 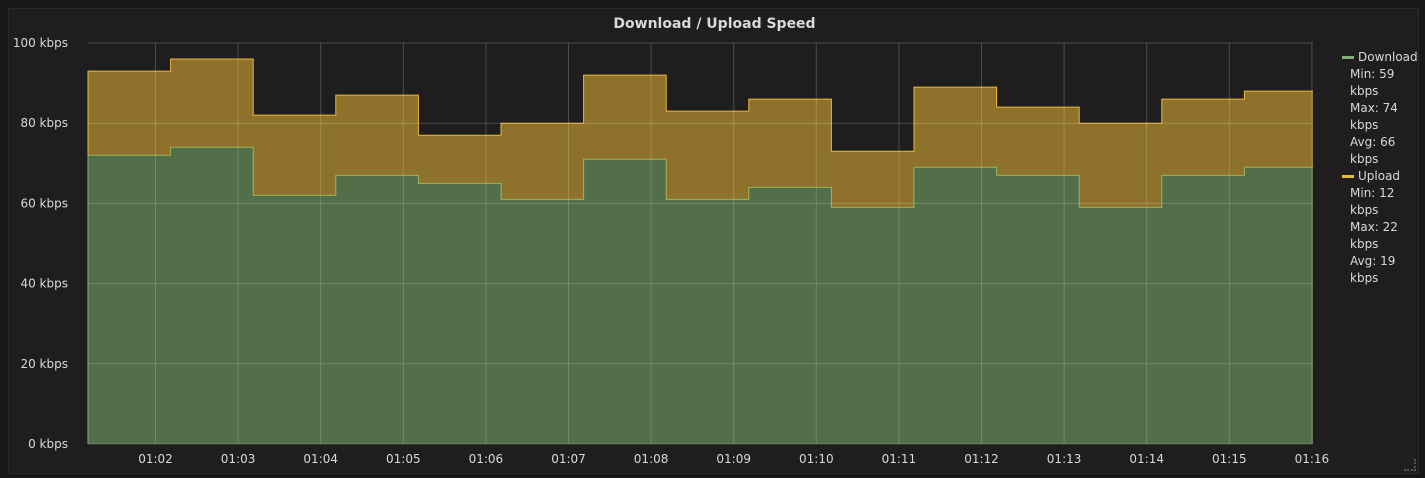 What do you see at coordinates (403, 459) in the screenshot?
I see `x-tick-label: 01:05` at bounding box center [403, 459].